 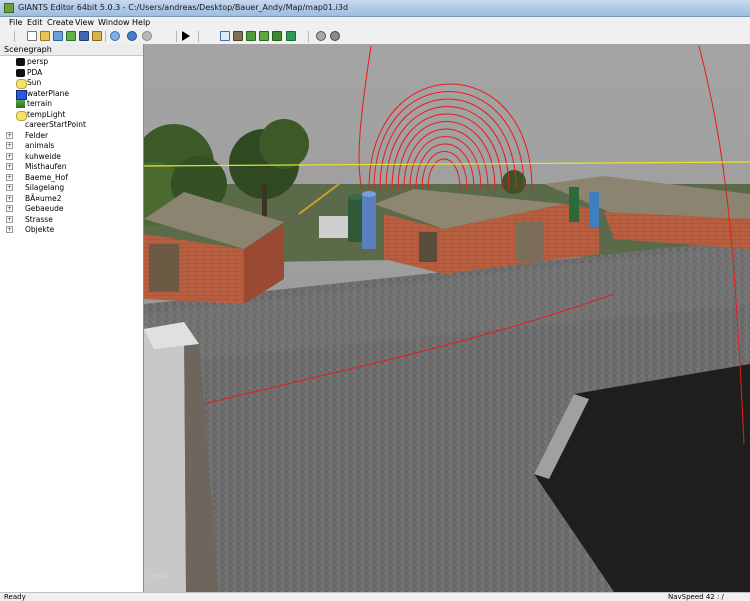 I want to click on scenegraph-node-label: Sun, so click(x=34, y=82).